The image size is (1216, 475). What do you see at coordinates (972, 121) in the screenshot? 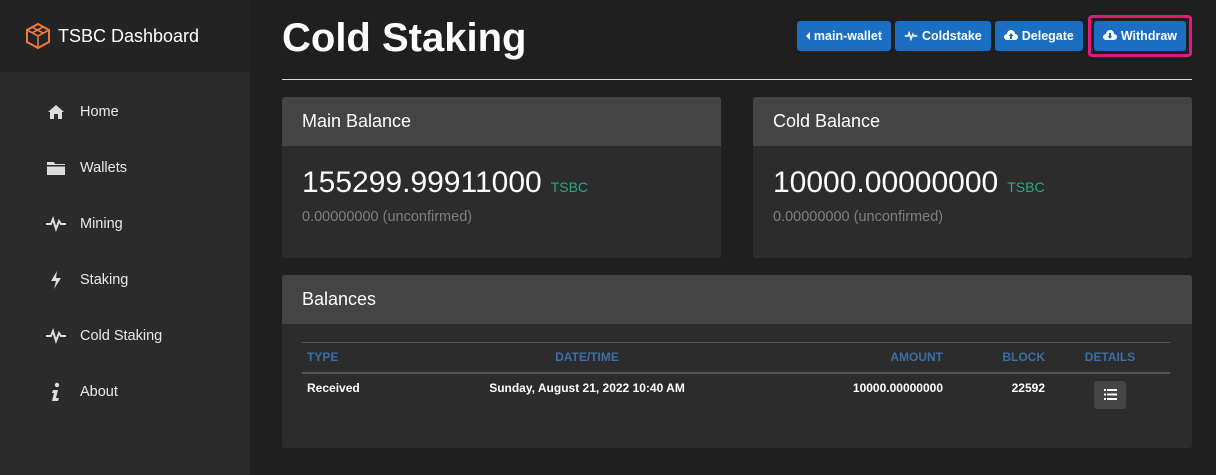
I see `cold-balance-title: Cold Balance` at bounding box center [972, 121].